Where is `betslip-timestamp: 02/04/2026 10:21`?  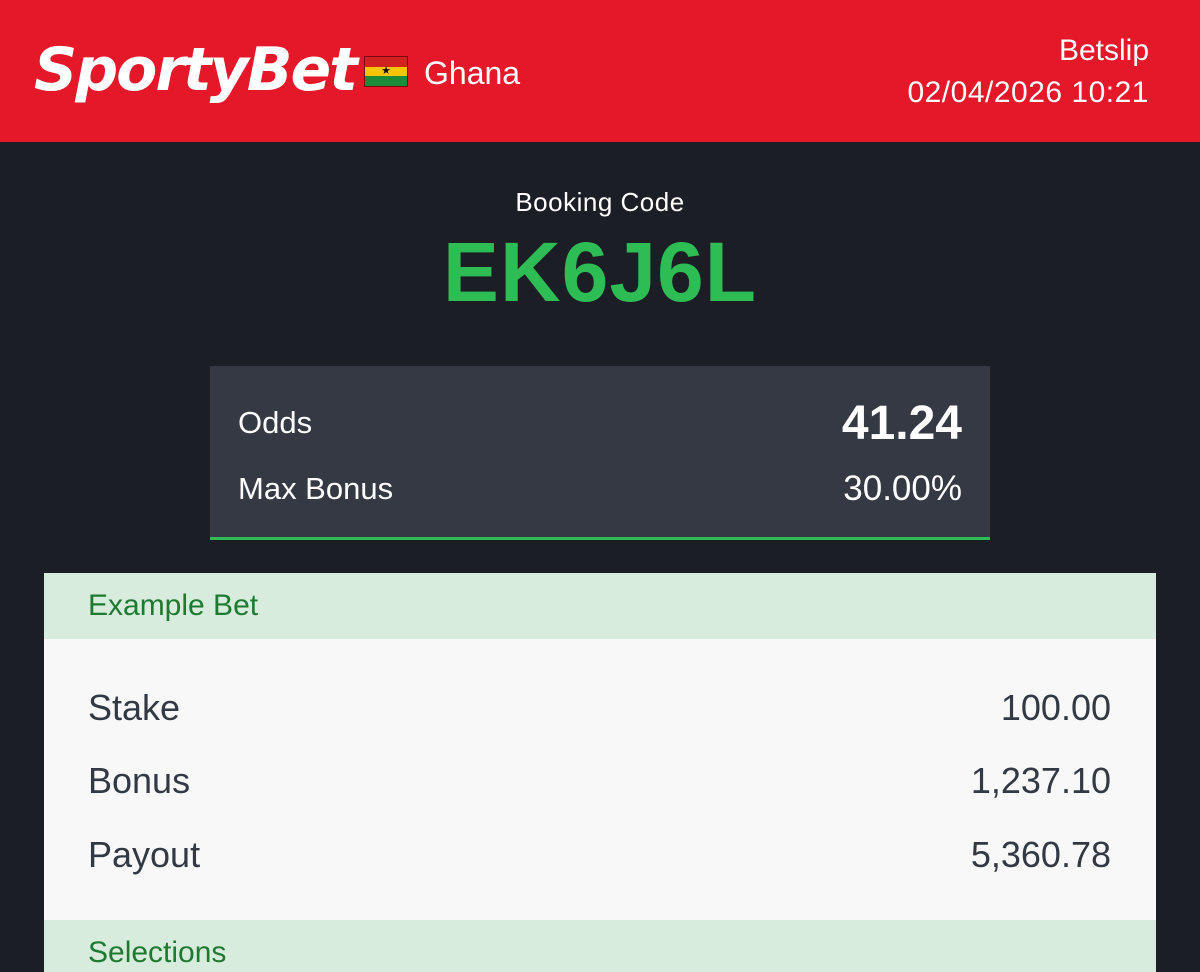
betslip-timestamp: 02/04/2026 10:21 is located at coordinates (1028, 92).